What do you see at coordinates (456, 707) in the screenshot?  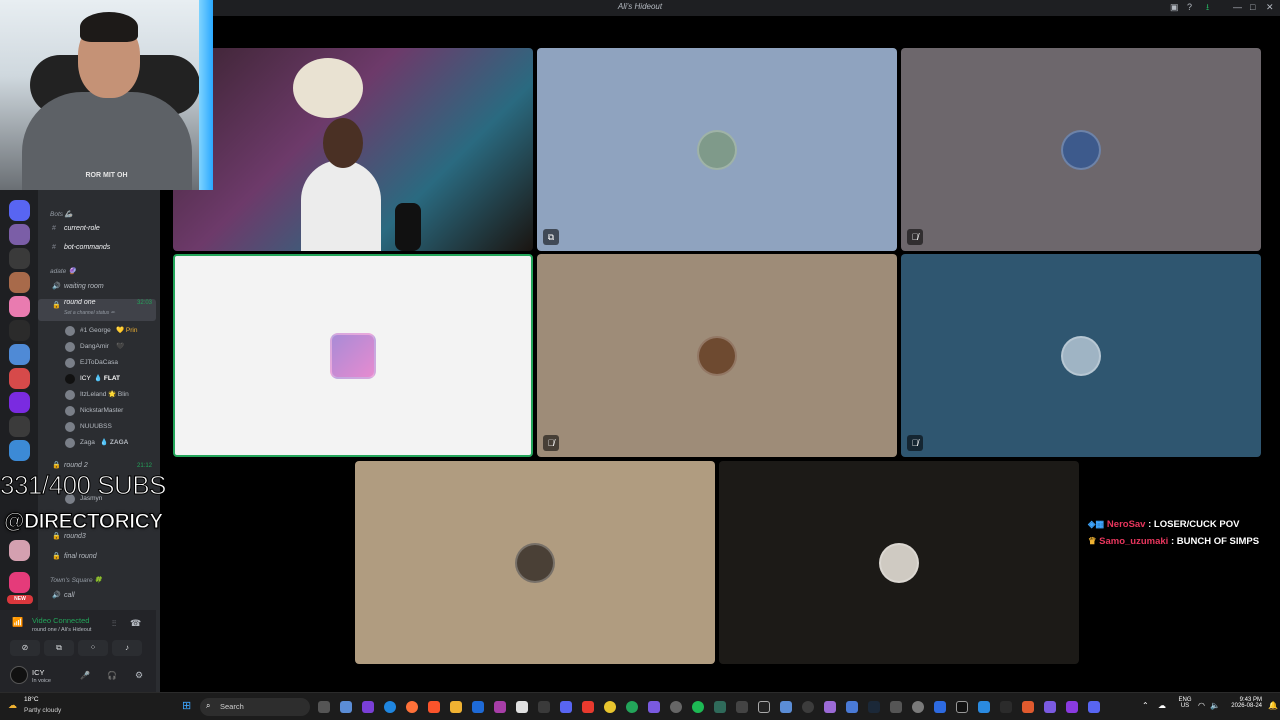 I see `file-explorer-icon` at bounding box center [456, 707].